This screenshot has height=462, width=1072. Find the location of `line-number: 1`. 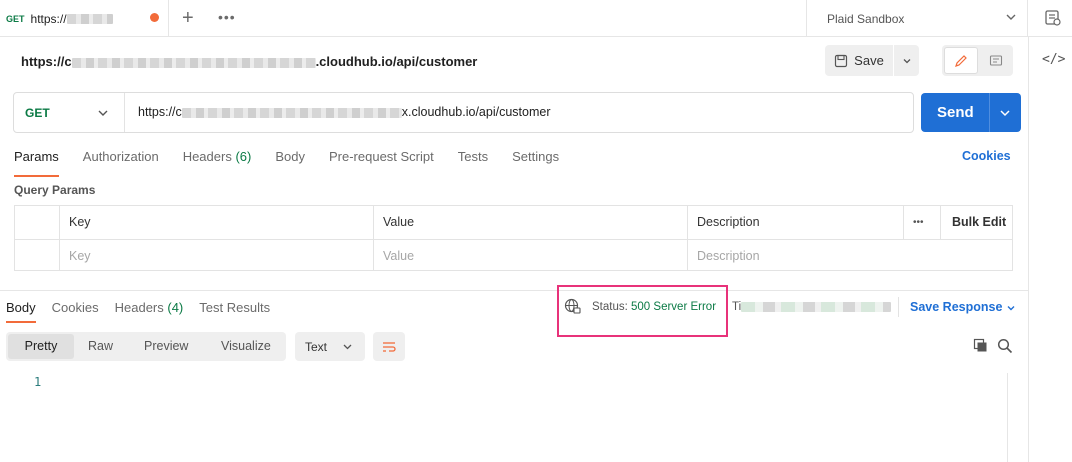

line-number: 1 is located at coordinates (38, 382).